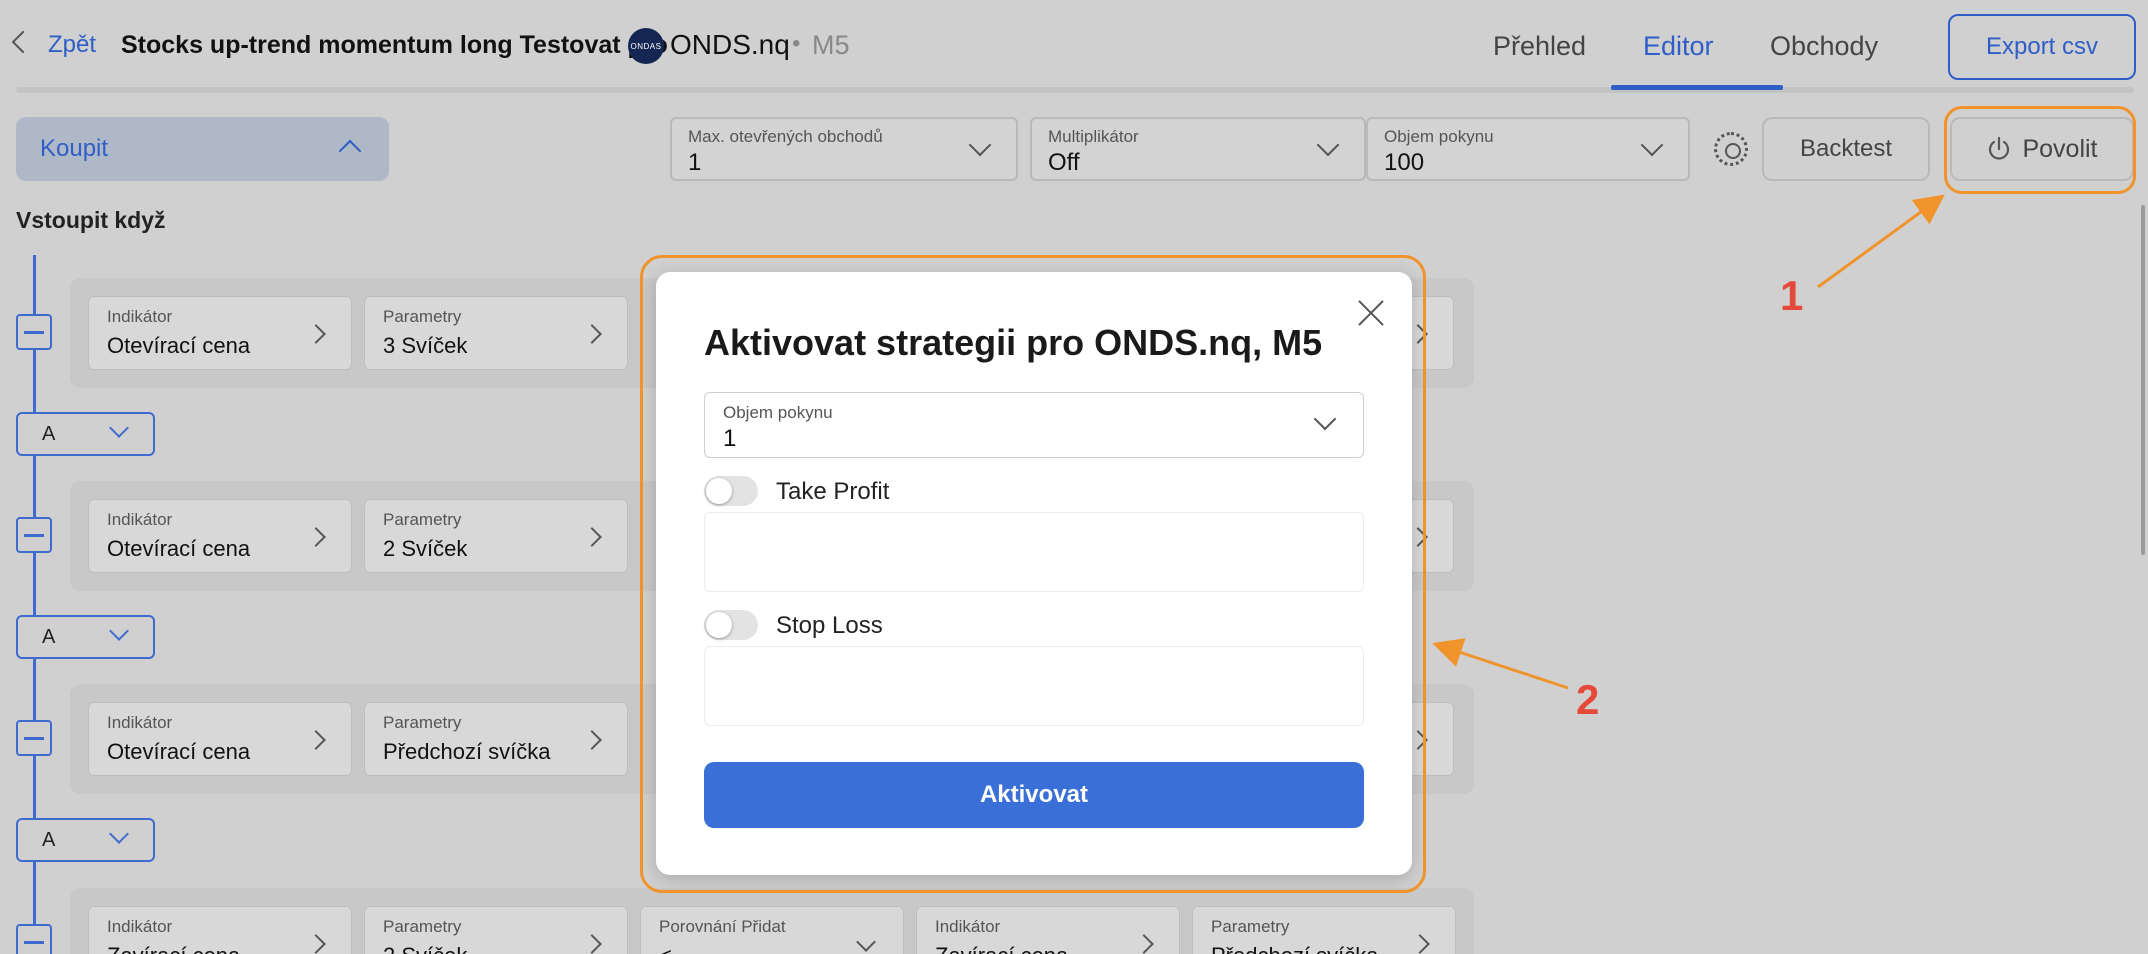 This screenshot has height=954, width=2148. Describe the element at coordinates (1697, 87) in the screenshot. I see `active-tab-indicator` at that location.